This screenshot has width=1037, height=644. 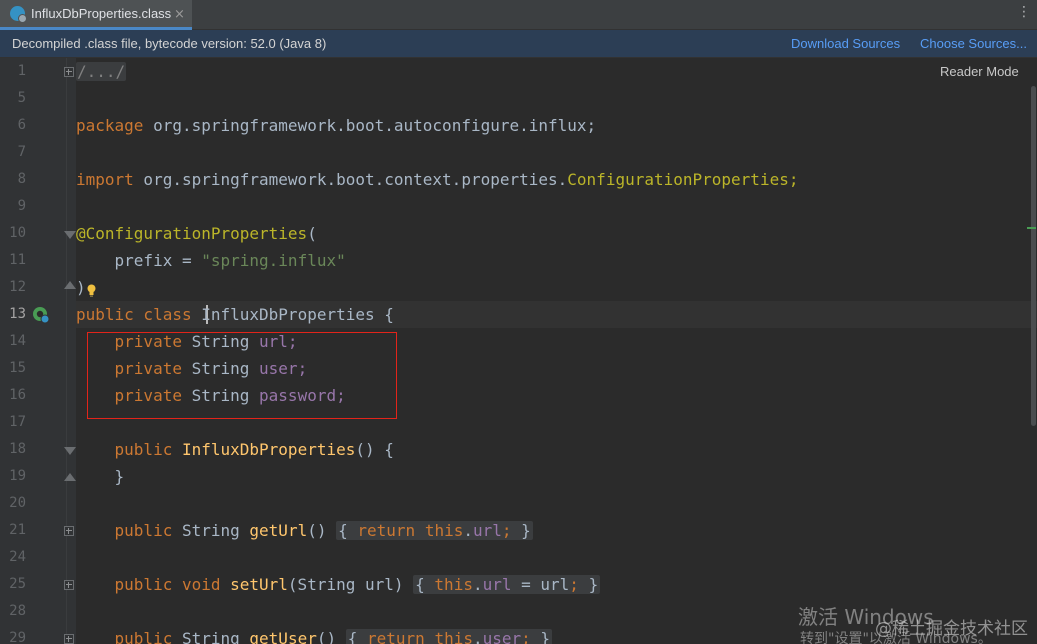 What do you see at coordinates (91, 290) in the screenshot?
I see `lightbulb-icon` at bounding box center [91, 290].